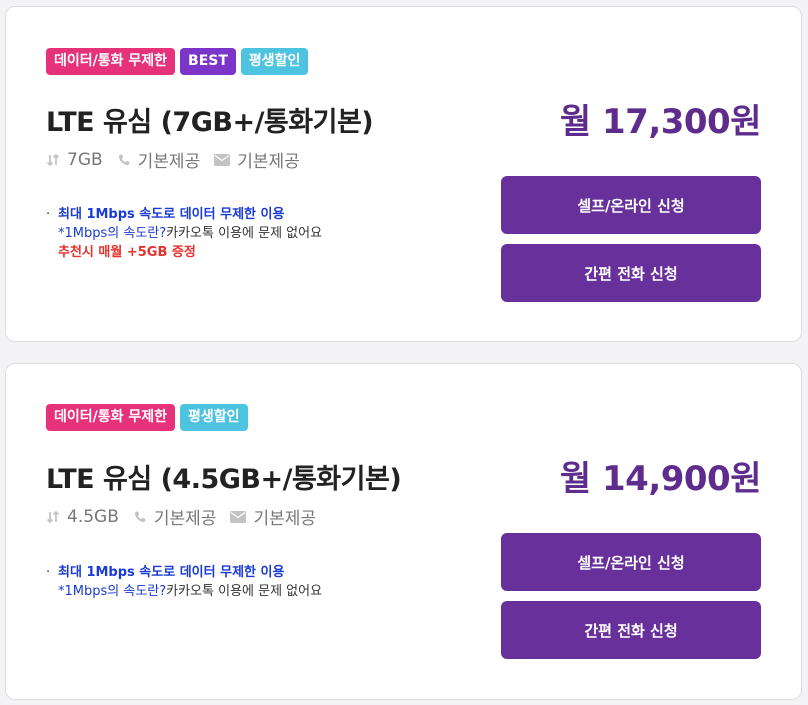 The image size is (808, 705). I want to click on spec-data: 4.5GB, so click(82, 517).